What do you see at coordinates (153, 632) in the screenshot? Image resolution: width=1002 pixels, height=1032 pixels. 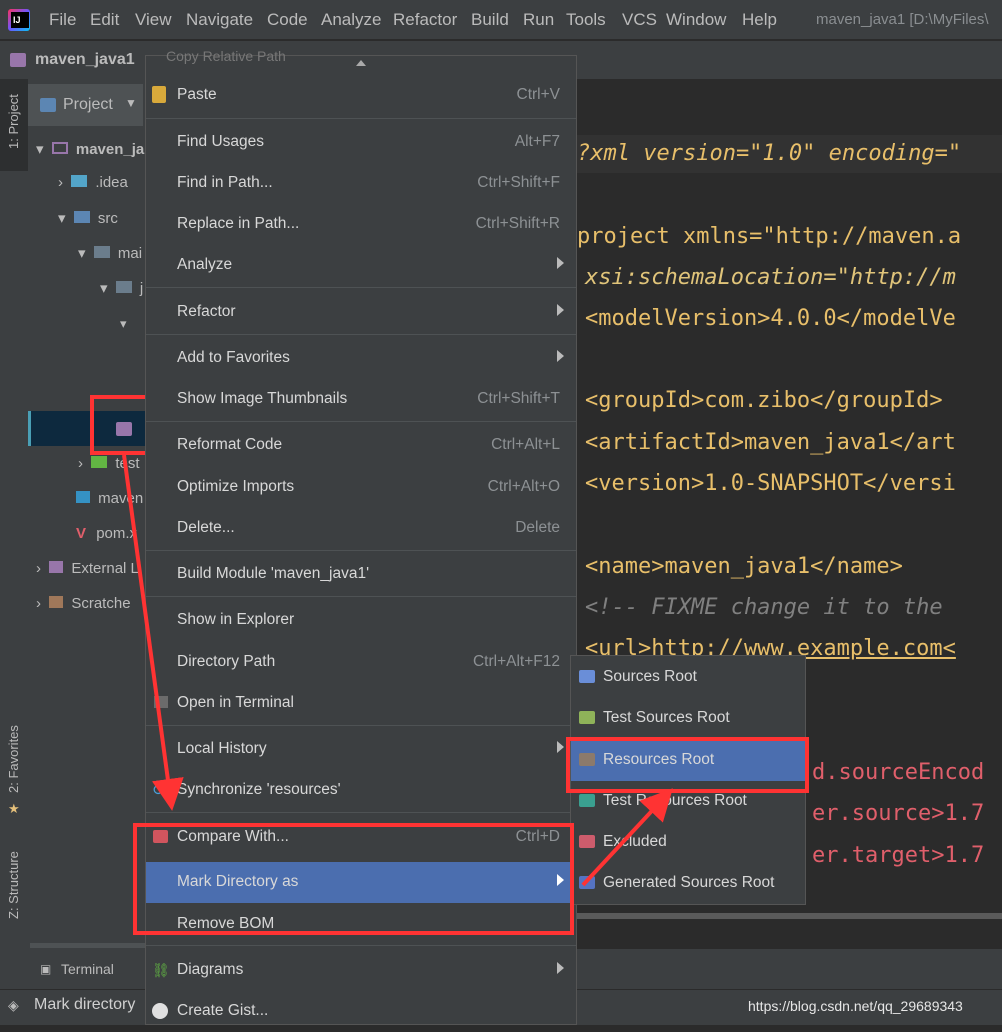 I see `annotation-arrow-down` at bounding box center [153, 632].